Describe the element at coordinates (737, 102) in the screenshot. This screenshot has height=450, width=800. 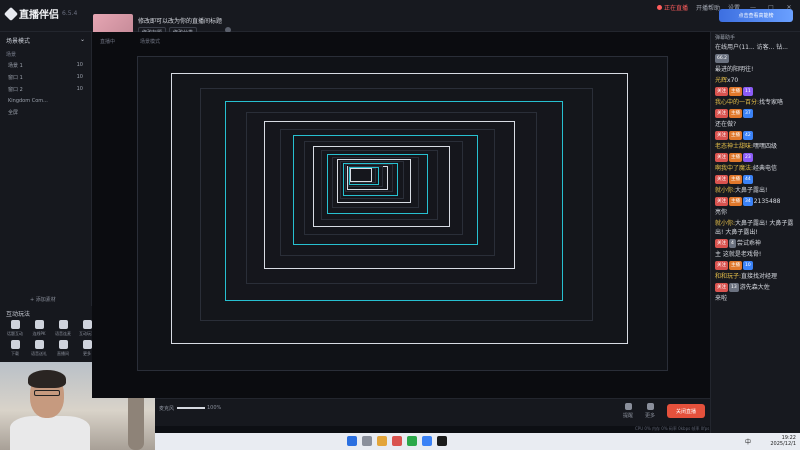
I see `chat-username: 我心中的一百分:` at that location.